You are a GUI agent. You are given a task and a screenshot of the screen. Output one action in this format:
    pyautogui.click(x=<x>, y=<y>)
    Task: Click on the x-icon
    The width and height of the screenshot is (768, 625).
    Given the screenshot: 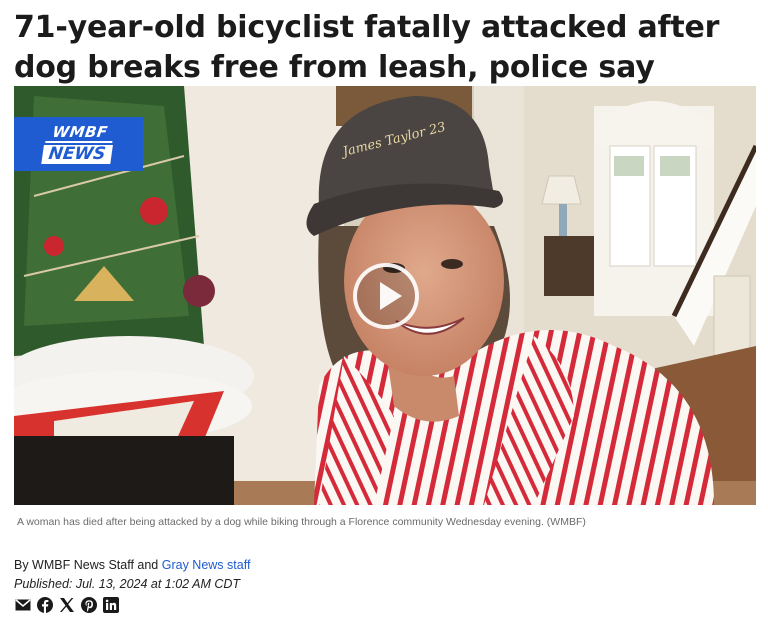 What is the action you would take?
    pyautogui.click(x=67, y=605)
    